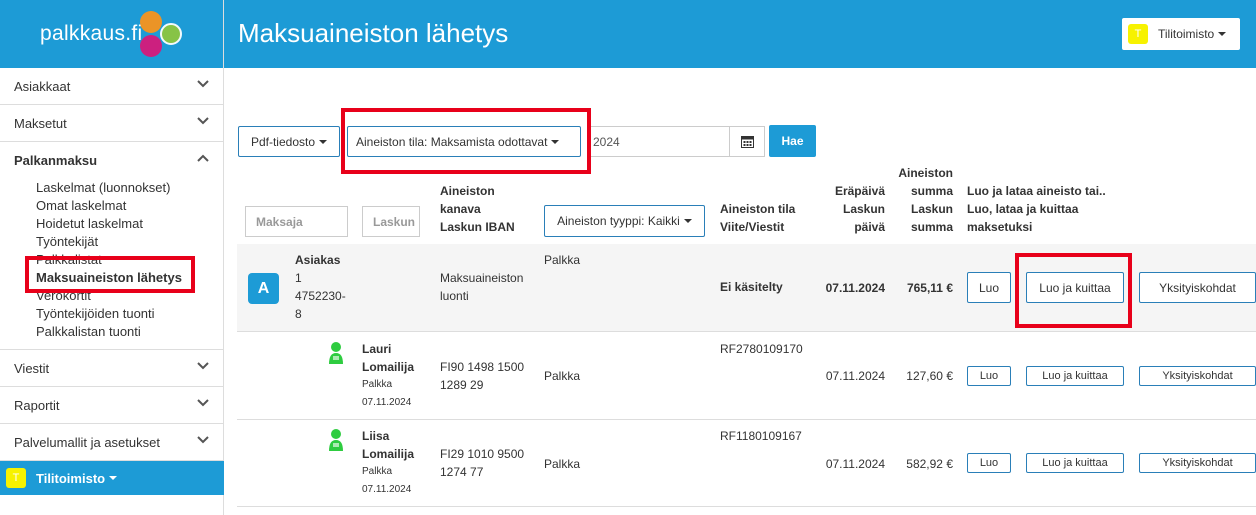 The width and height of the screenshot is (1256, 515). I want to click on nav-palkanmaksu: Palkanmaksu, so click(111, 160).